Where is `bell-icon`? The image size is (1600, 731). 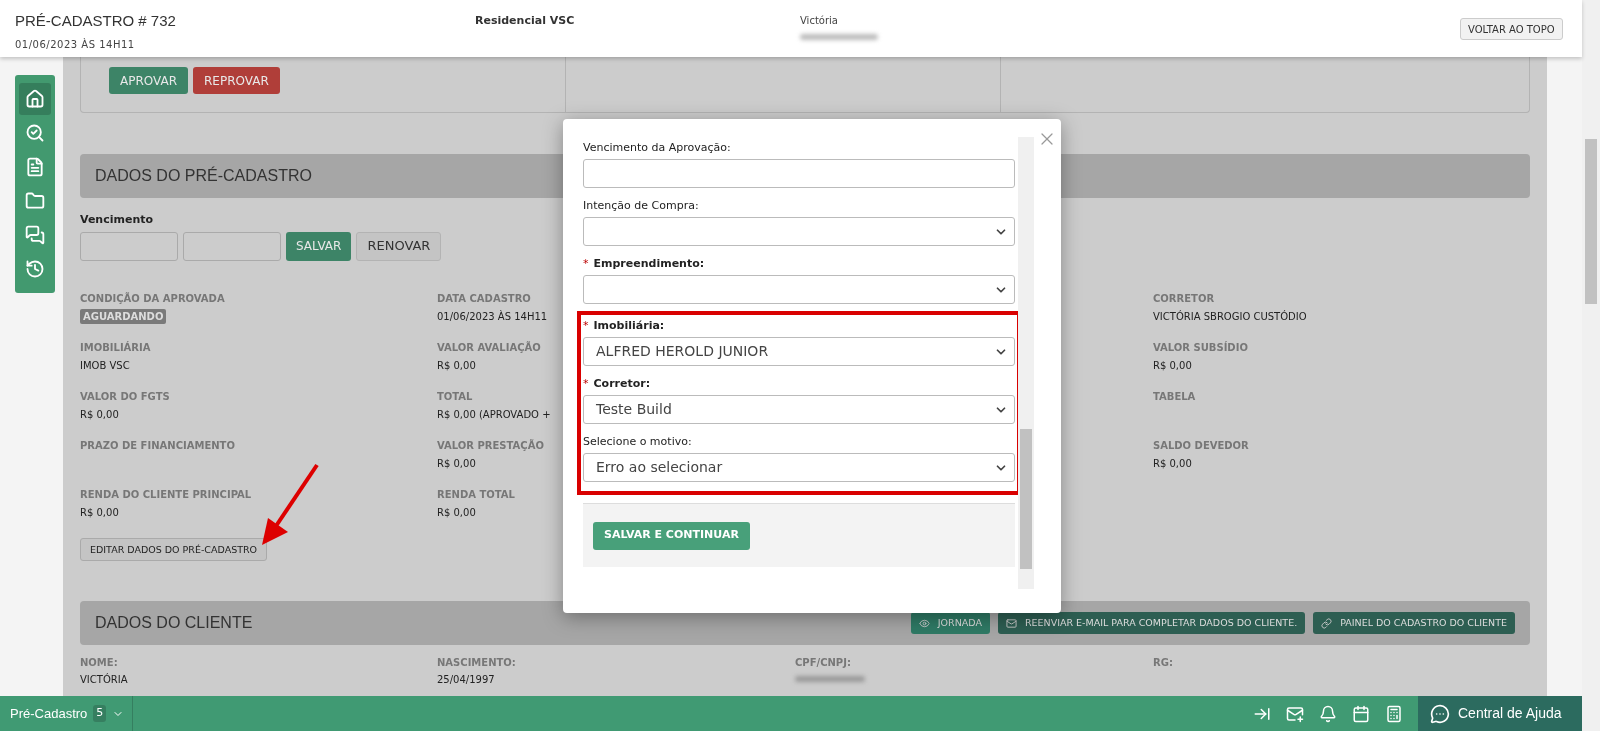
bell-icon is located at coordinates (1328, 713).